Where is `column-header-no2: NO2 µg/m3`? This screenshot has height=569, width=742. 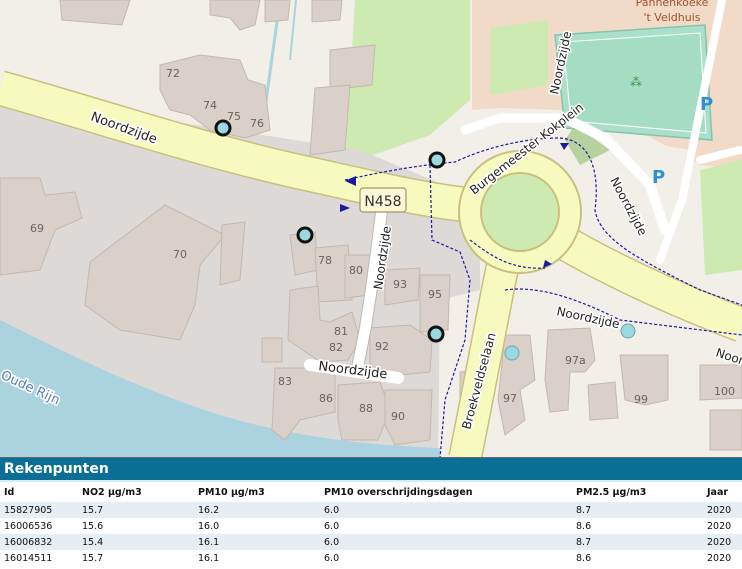 column-header-no2: NO2 µg/m3 is located at coordinates (136, 492).